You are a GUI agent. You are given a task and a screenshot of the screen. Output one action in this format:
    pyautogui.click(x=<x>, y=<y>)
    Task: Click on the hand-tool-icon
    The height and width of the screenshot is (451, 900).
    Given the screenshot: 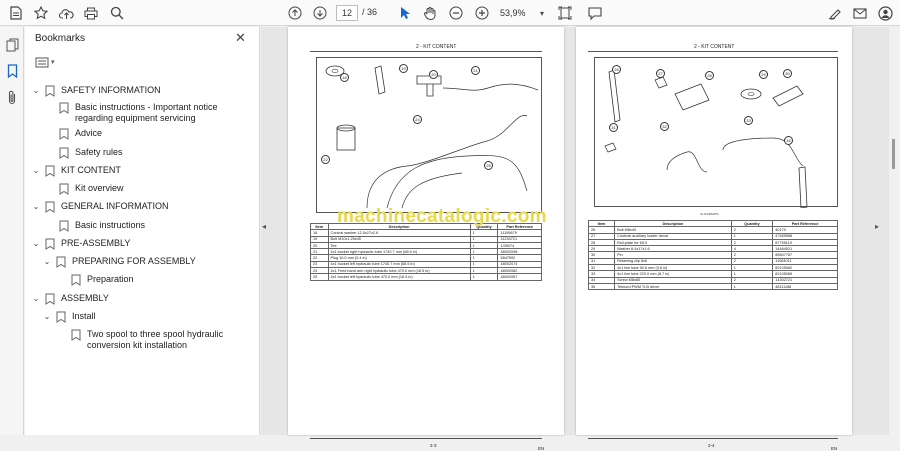 What is the action you would take?
    pyautogui.click(x=430, y=13)
    